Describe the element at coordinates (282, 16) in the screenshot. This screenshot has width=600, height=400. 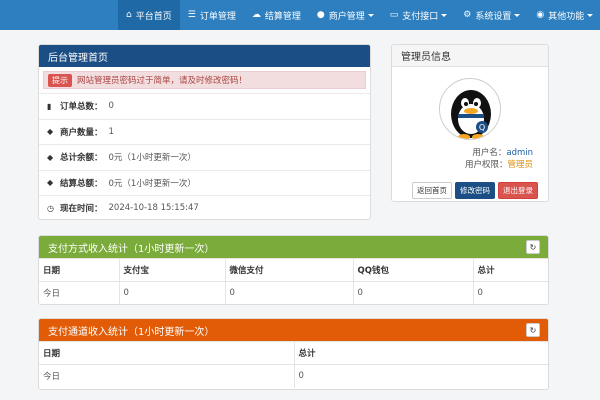
I see `nav-label: 结算管理` at that location.